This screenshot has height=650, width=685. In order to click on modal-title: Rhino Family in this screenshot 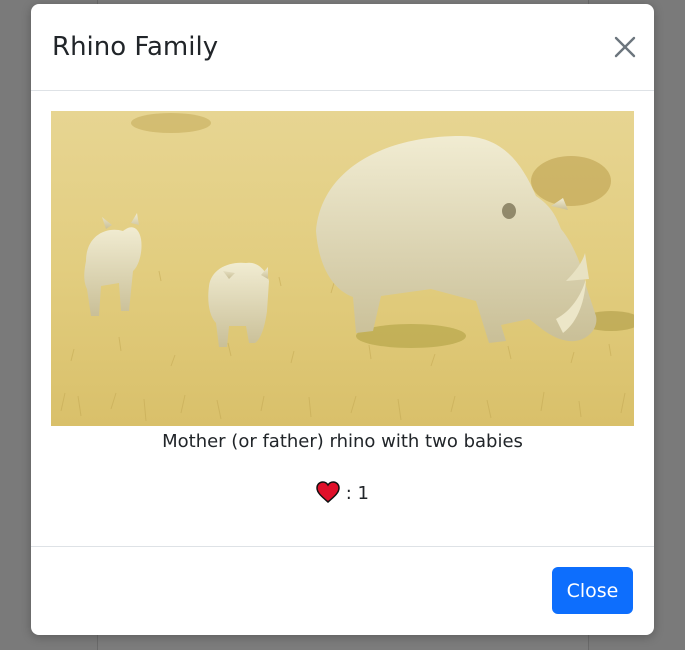, I will do `click(135, 47)`.